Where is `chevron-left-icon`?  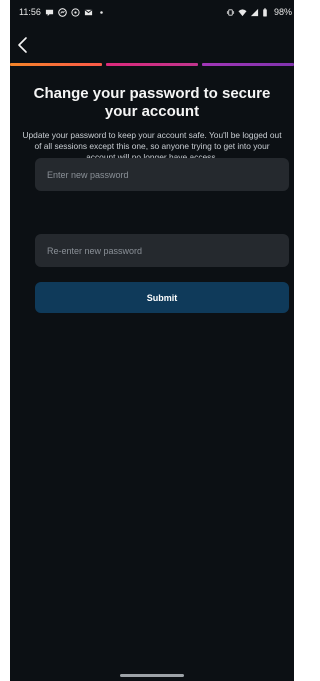
chevron-left-icon is located at coordinates (22, 45).